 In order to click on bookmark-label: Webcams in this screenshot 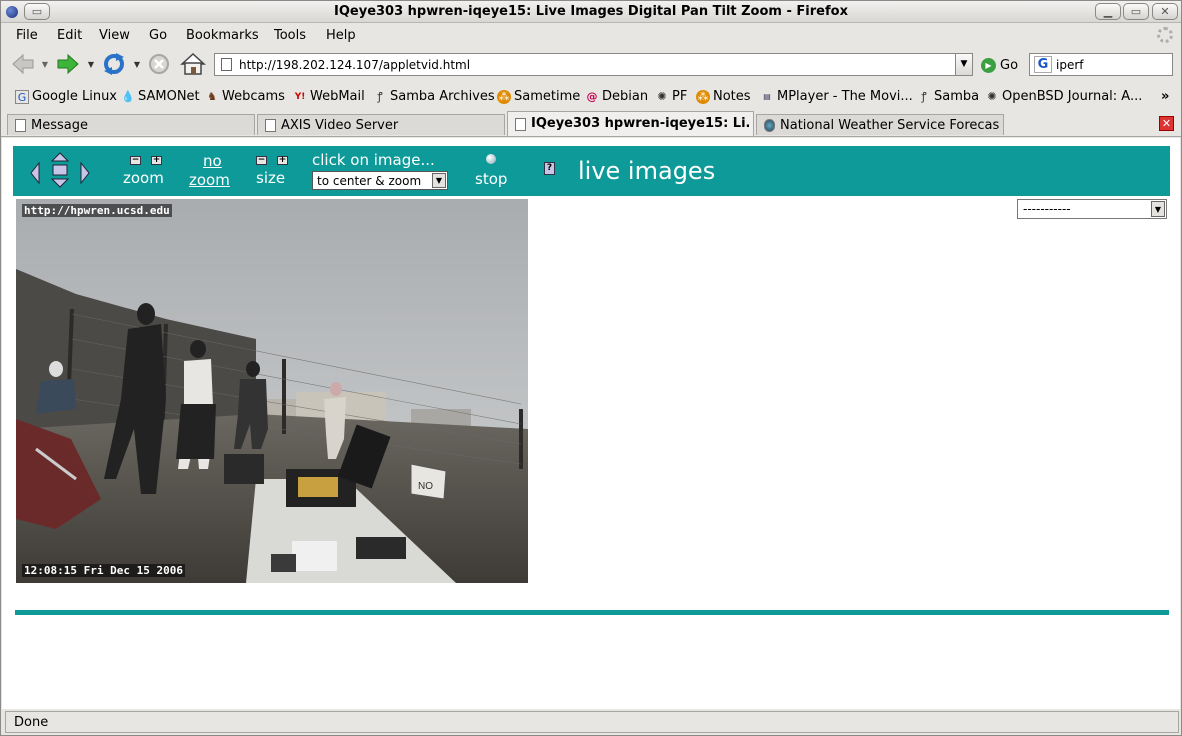, I will do `click(253, 96)`.